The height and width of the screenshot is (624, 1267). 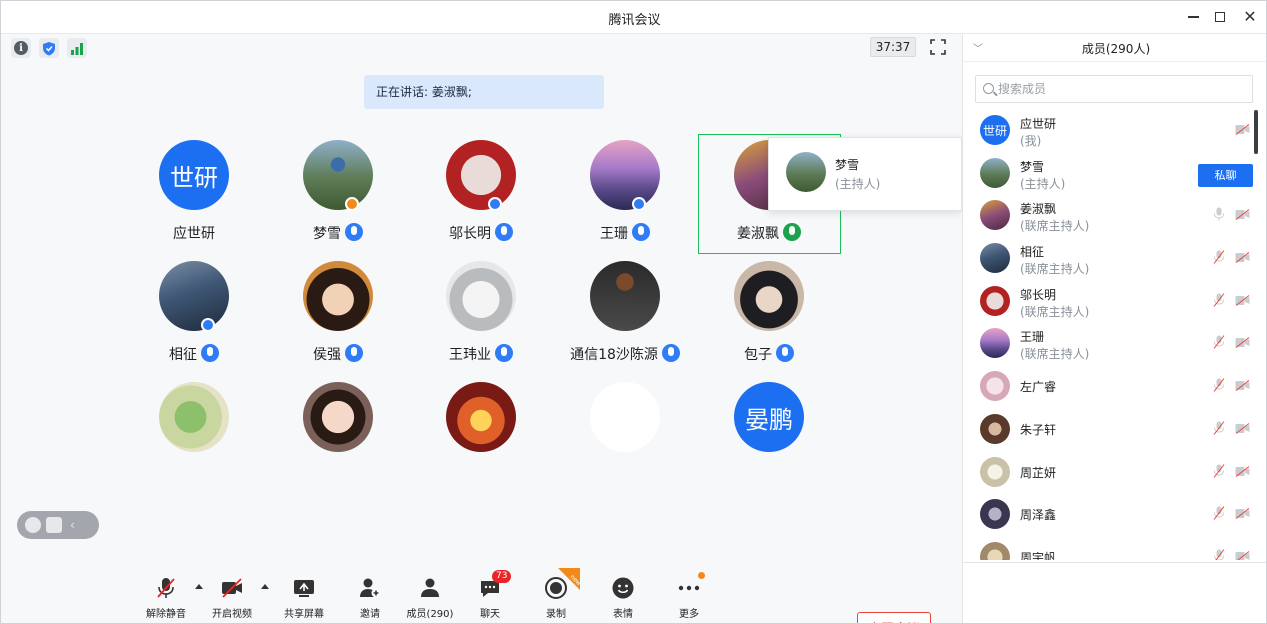 What do you see at coordinates (1114, 214) in the screenshot?
I see `list-item: 姜淑飘 (联席主持人)` at bounding box center [1114, 214].